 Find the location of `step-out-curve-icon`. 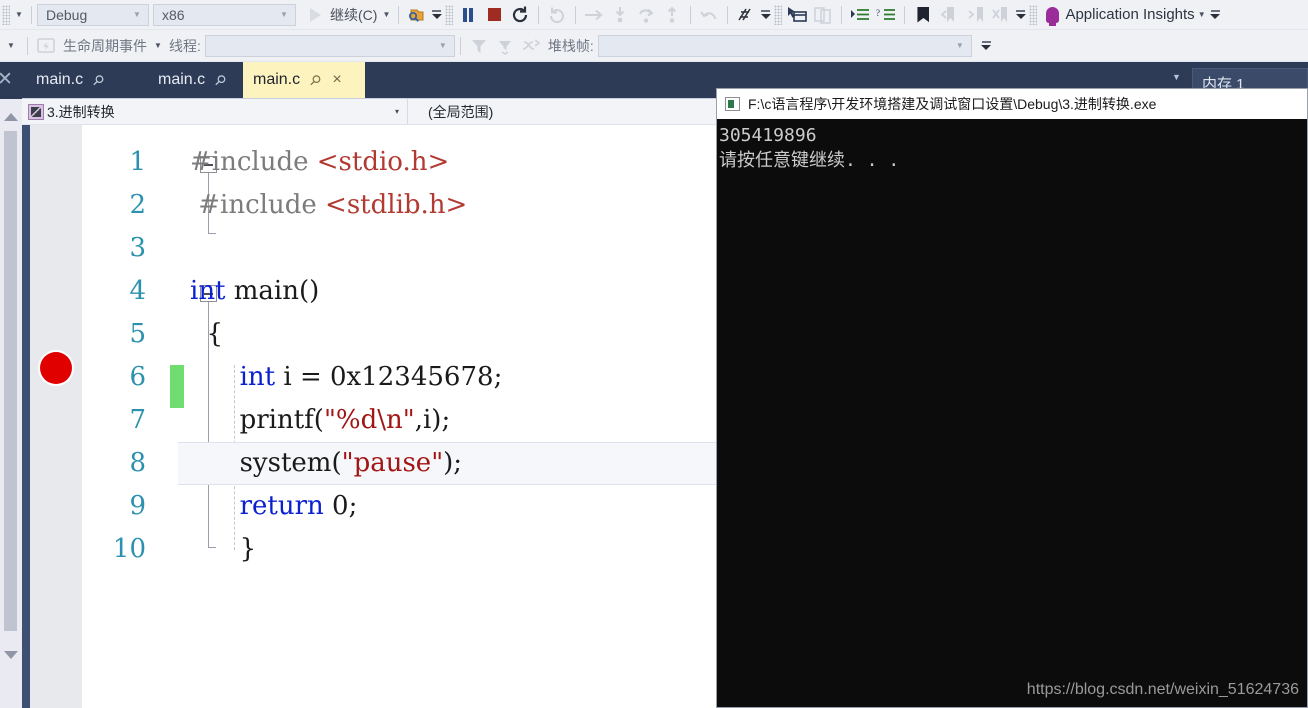

step-out-curve-icon is located at coordinates (646, 15).